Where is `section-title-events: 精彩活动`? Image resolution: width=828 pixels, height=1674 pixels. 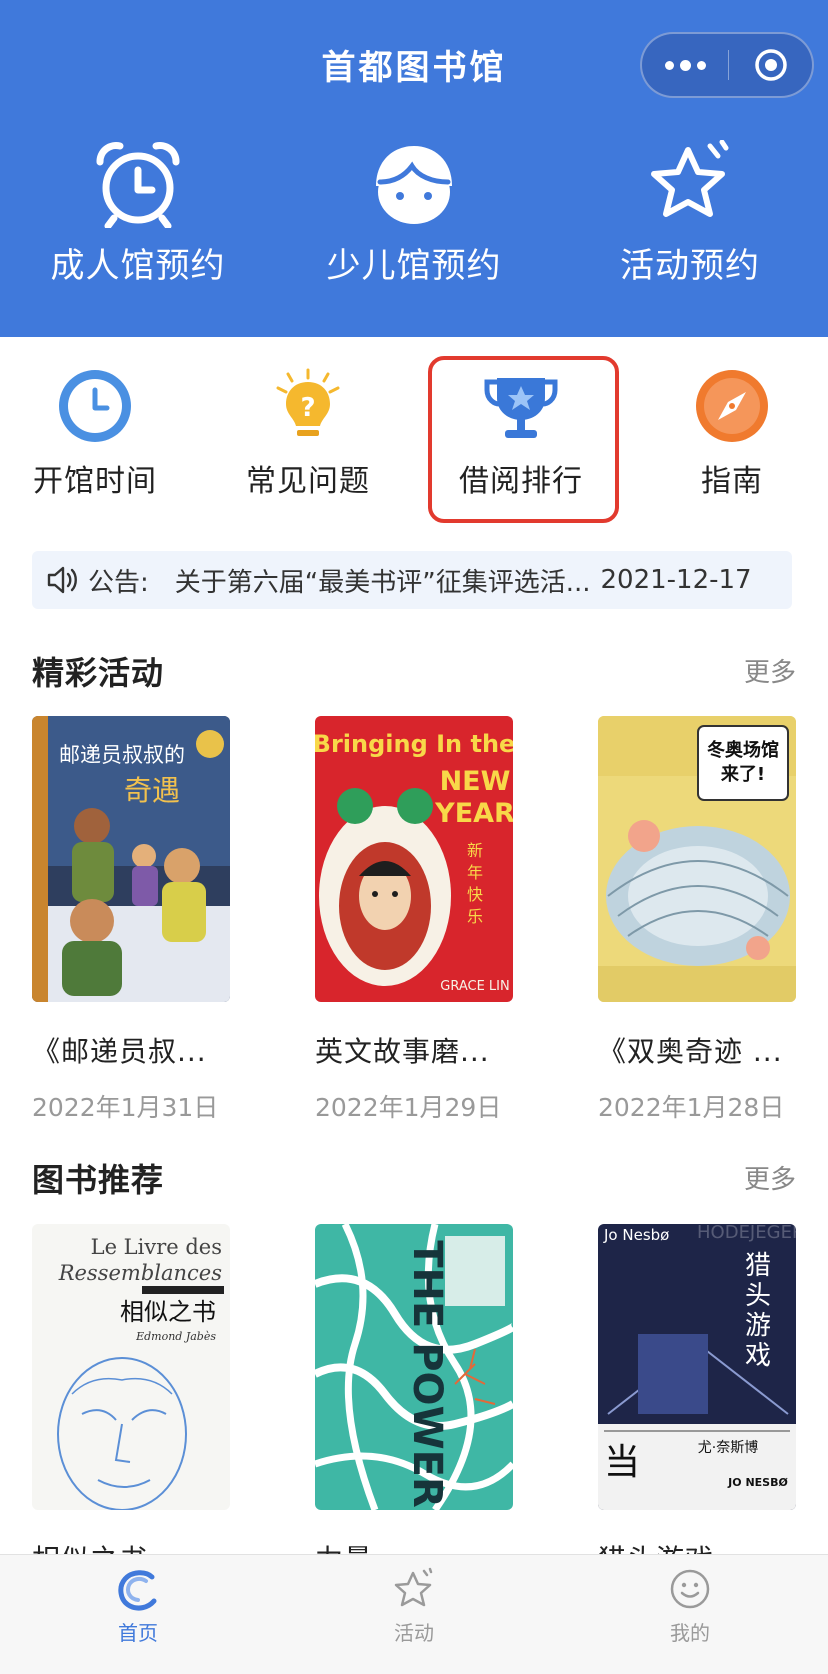 section-title-events: 精彩活动 is located at coordinates (98, 673).